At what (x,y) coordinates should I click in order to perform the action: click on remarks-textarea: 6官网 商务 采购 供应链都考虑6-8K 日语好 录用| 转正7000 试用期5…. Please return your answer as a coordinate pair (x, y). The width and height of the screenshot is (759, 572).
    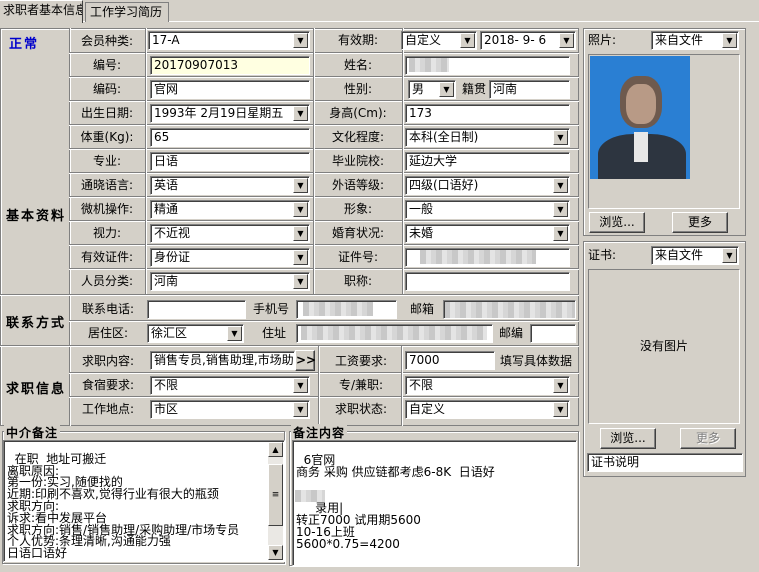
    Looking at the image, I should click on (434, 503).